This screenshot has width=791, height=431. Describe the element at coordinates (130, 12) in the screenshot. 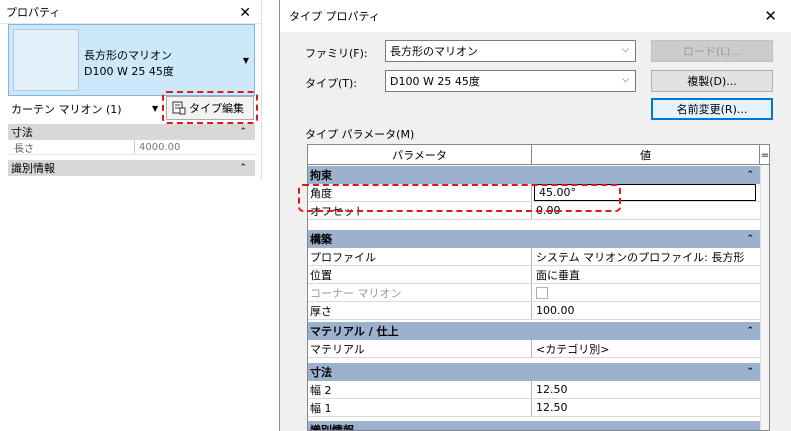

I see `palette-title: プロパティ` at that location.